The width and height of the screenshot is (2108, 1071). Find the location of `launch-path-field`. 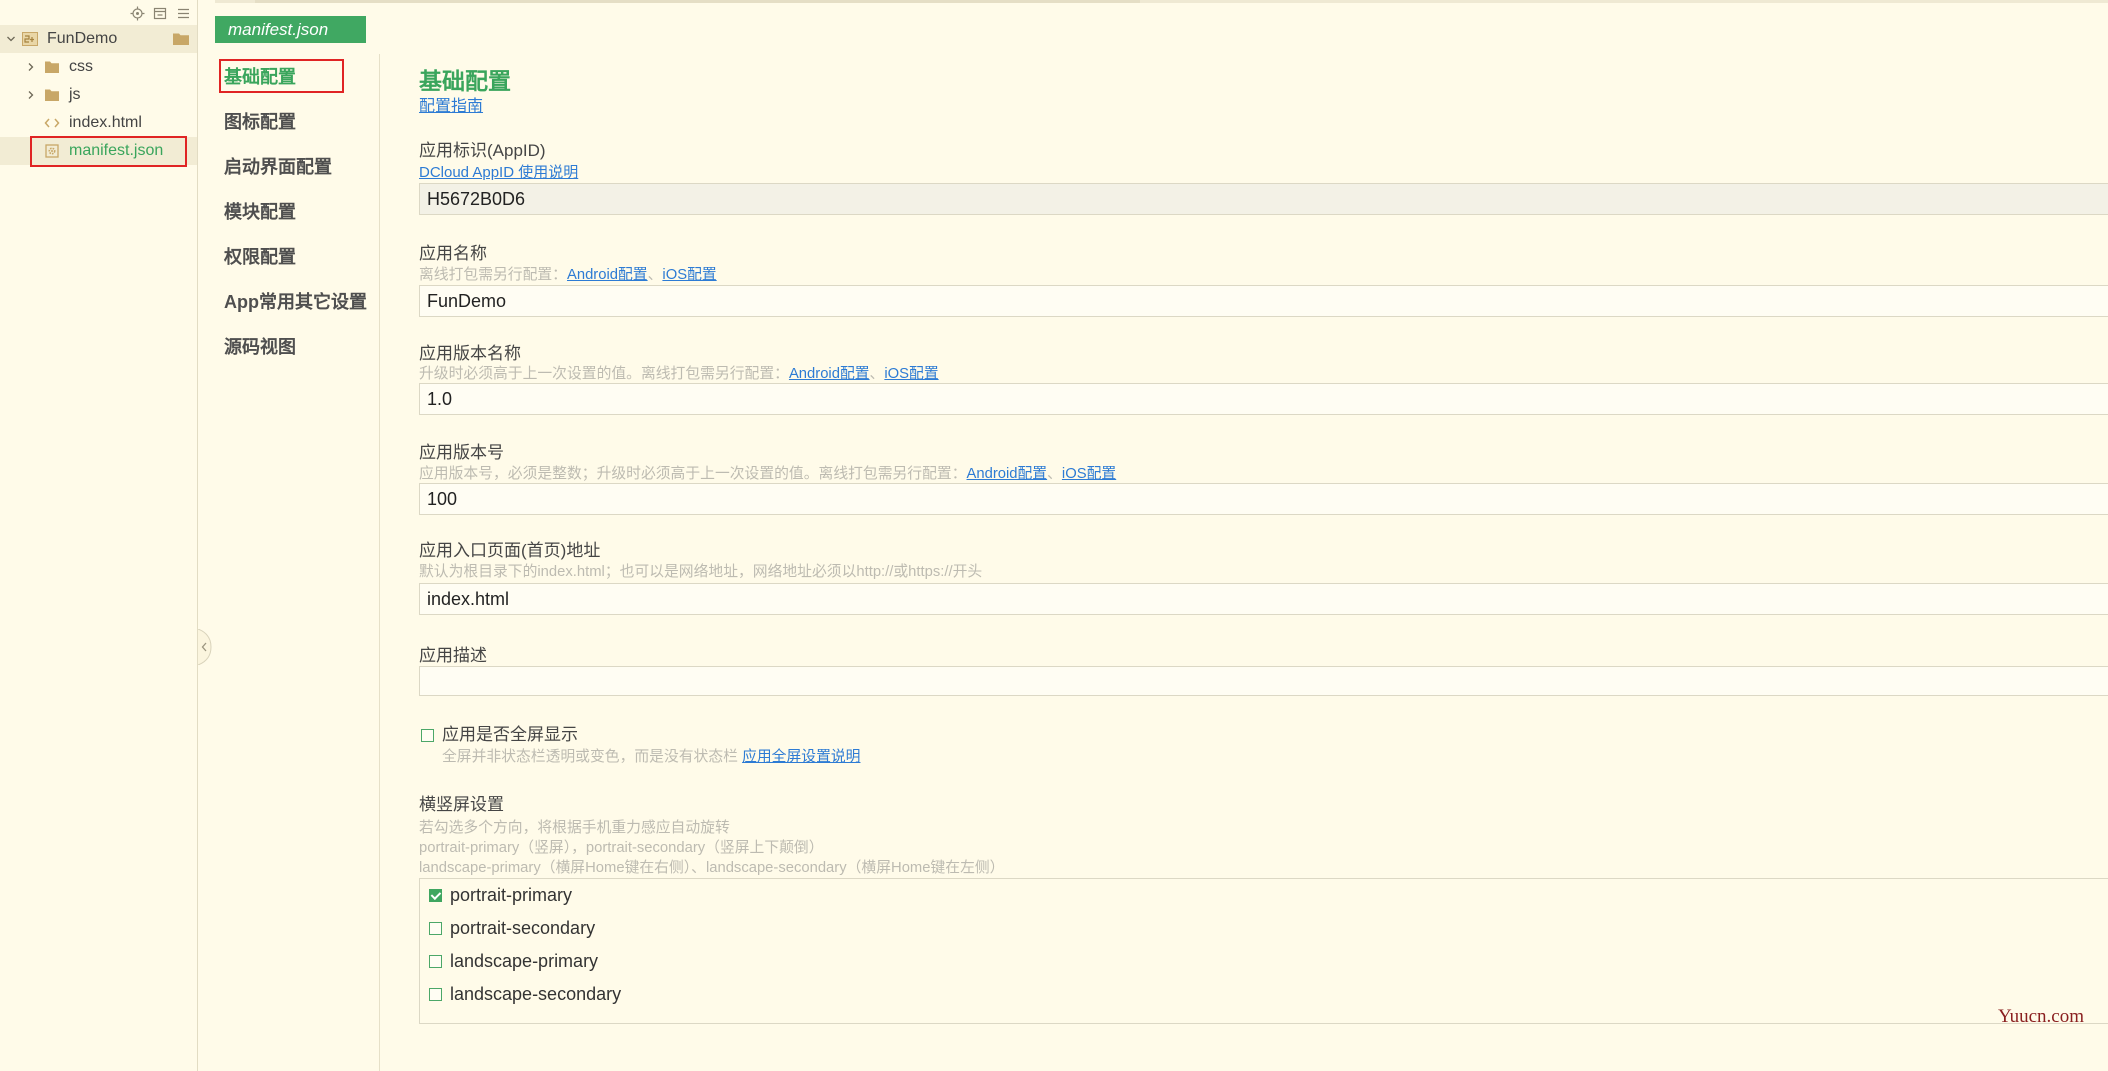

launch-path-field is located at coordinates (1263, 599).